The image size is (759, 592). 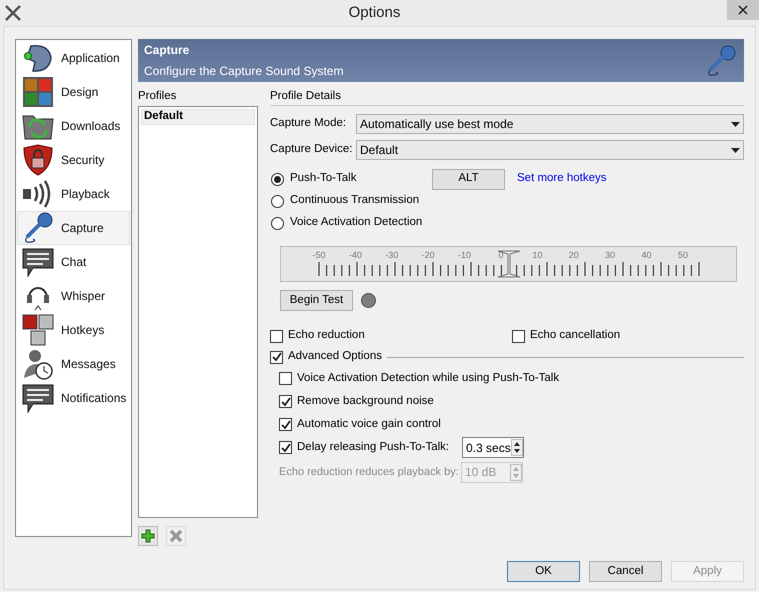 What do you see at coordinates (90, 126) in the screenshot?
I see `sidebar-label: Downloads` at bounding box center [90, 126].